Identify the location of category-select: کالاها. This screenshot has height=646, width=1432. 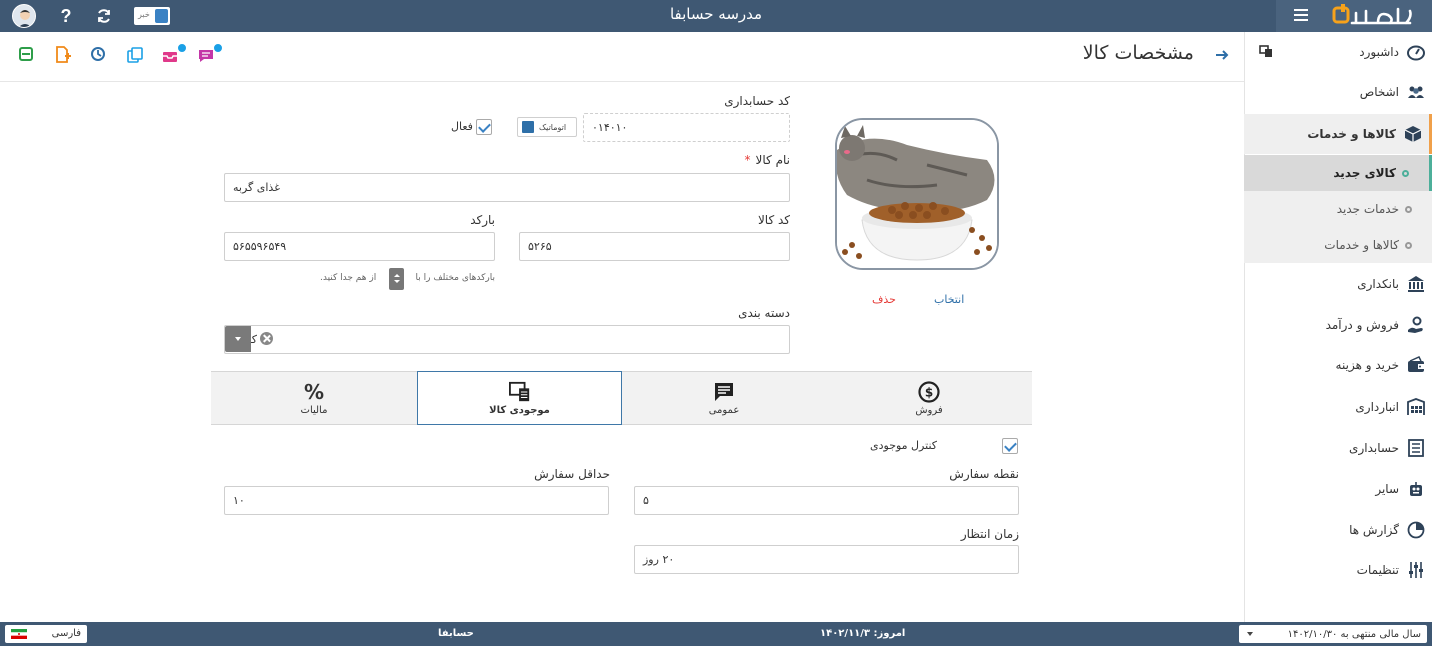
(507, 339).